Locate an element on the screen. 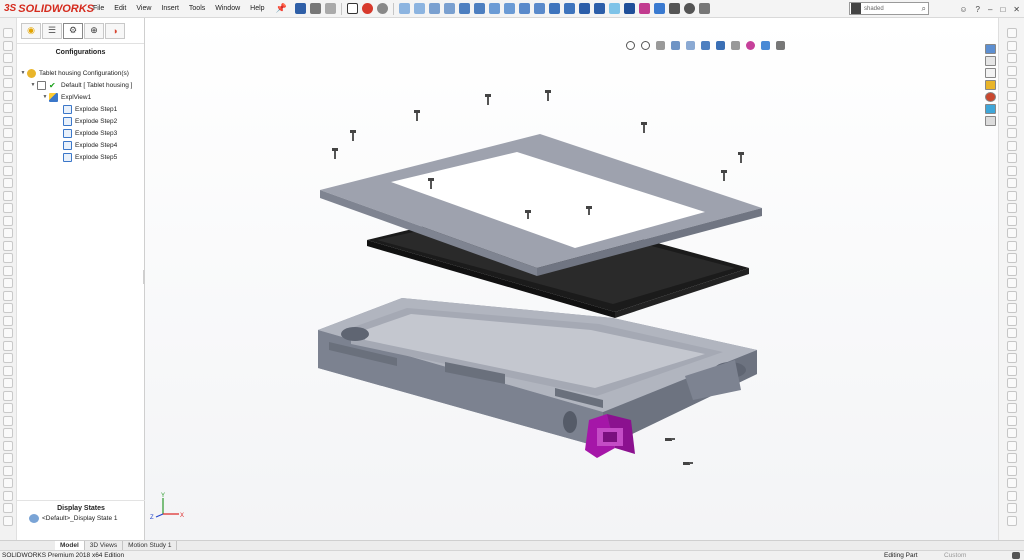 This screenshot has width=1024, height=560. select-icon is located at coordinates (352, 8).